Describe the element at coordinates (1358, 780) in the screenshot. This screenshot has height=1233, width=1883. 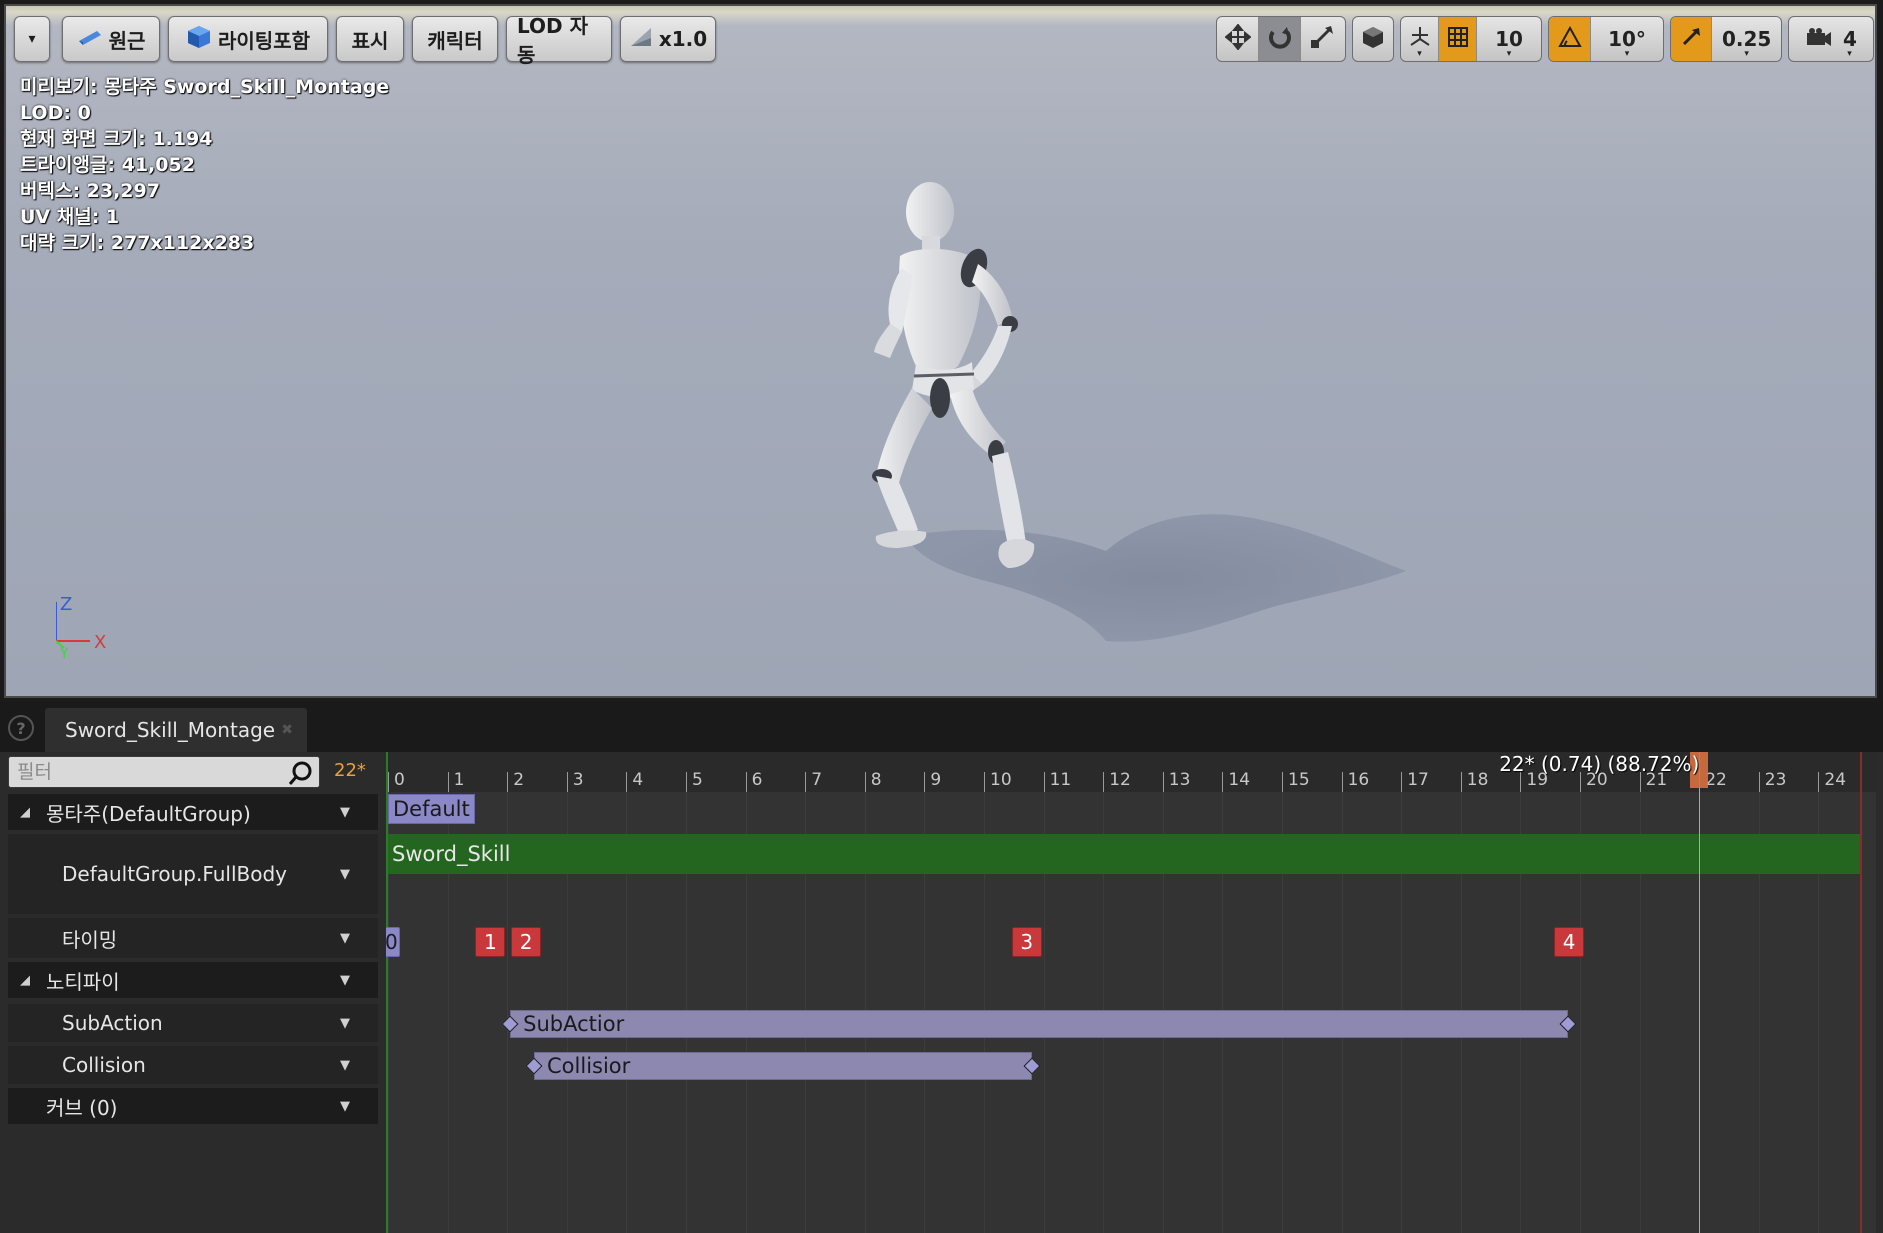
I see `ruler-tick-label: 16` at that location.